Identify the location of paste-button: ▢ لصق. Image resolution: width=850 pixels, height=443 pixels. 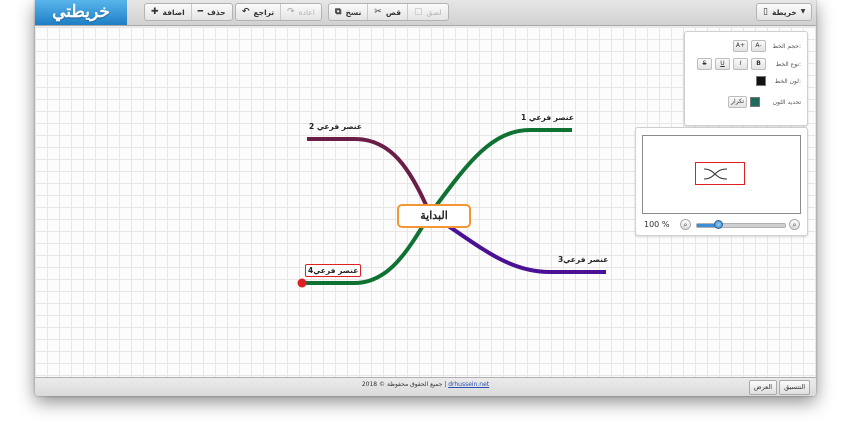
(428, 12).